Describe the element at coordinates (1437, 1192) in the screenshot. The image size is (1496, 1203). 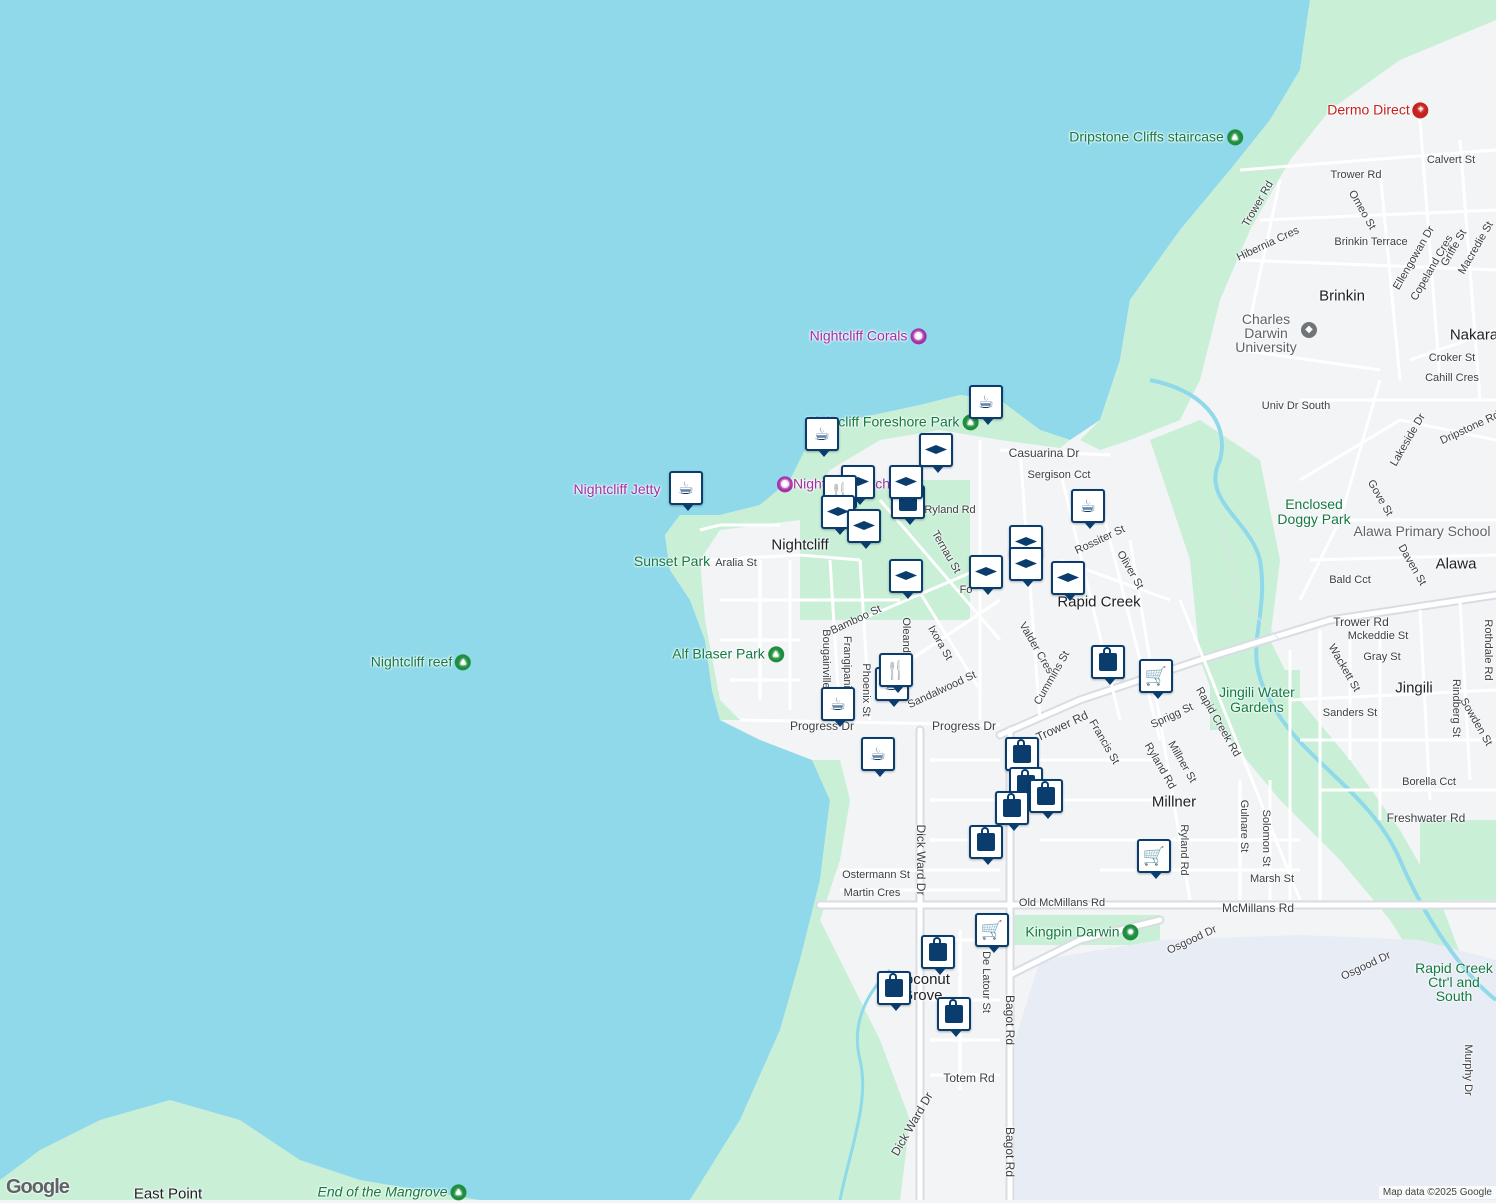
I see `map-attribution: Map data ©2025 Google` at that location.